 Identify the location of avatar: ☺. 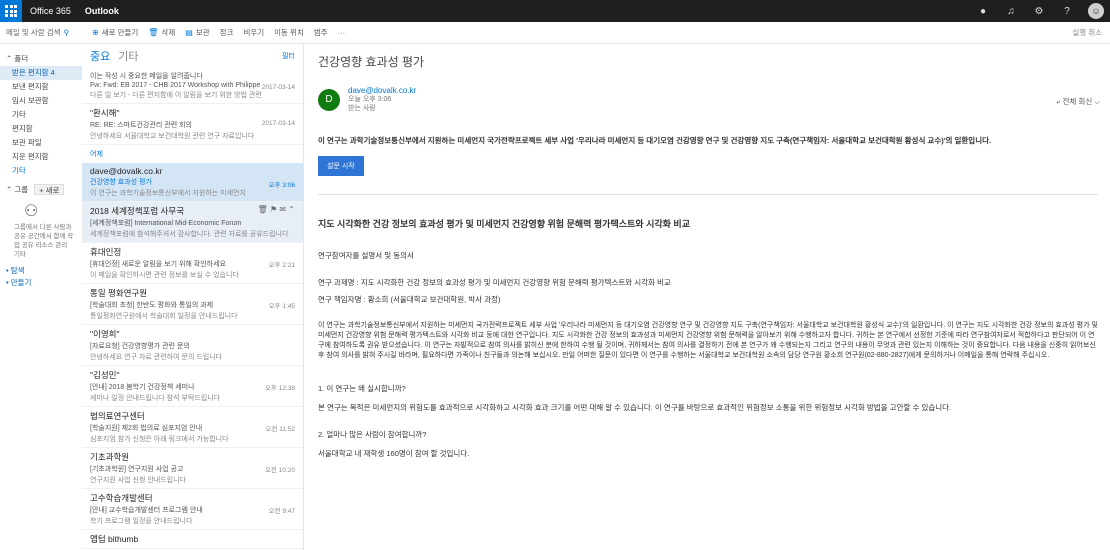
(1096, 11).